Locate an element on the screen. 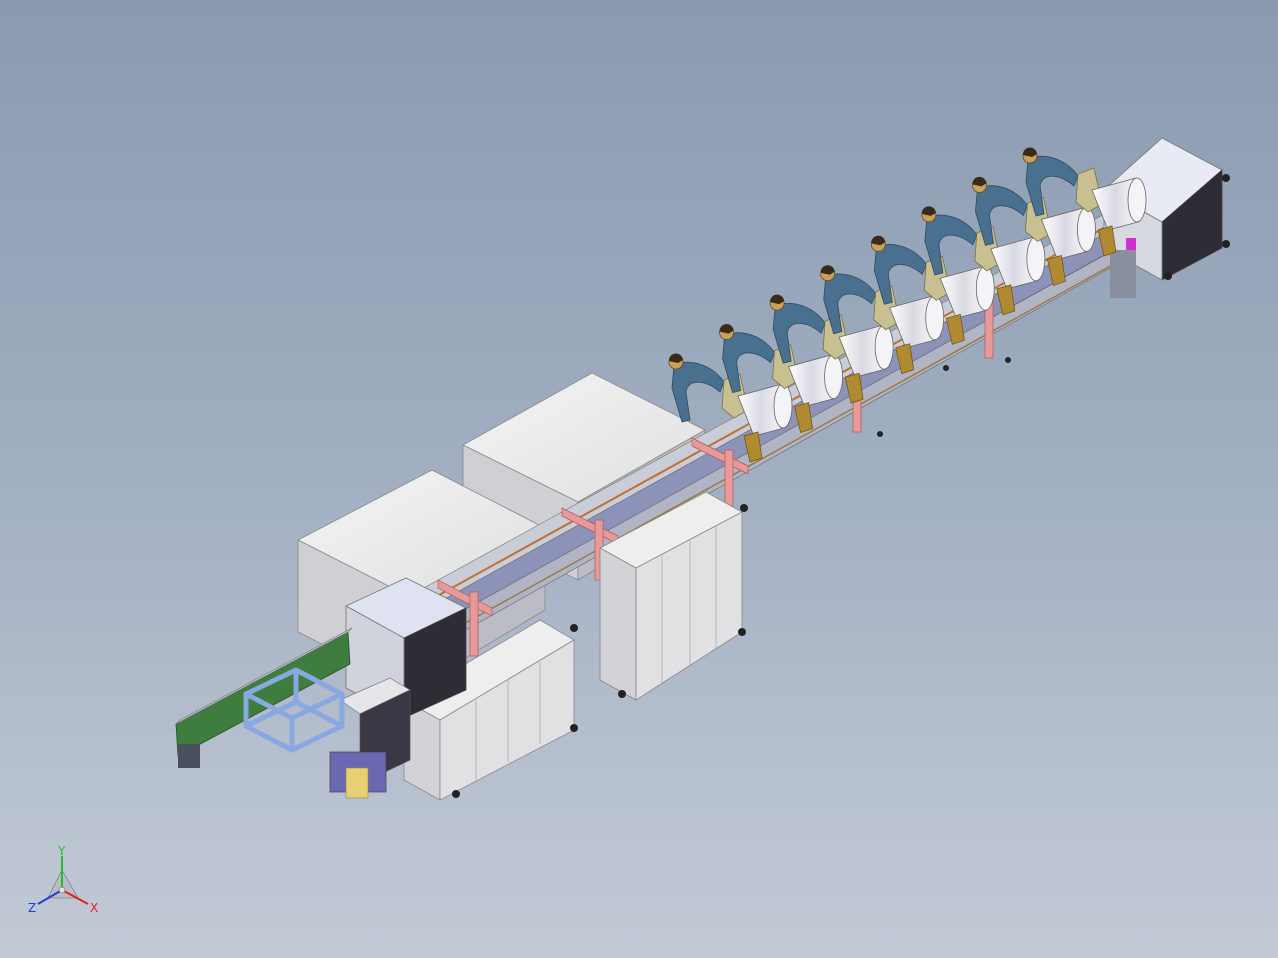 Image resolution: width=1278 pixels, height=958 pixels. y-axis-label: Y is located at coordinates (61, 852).